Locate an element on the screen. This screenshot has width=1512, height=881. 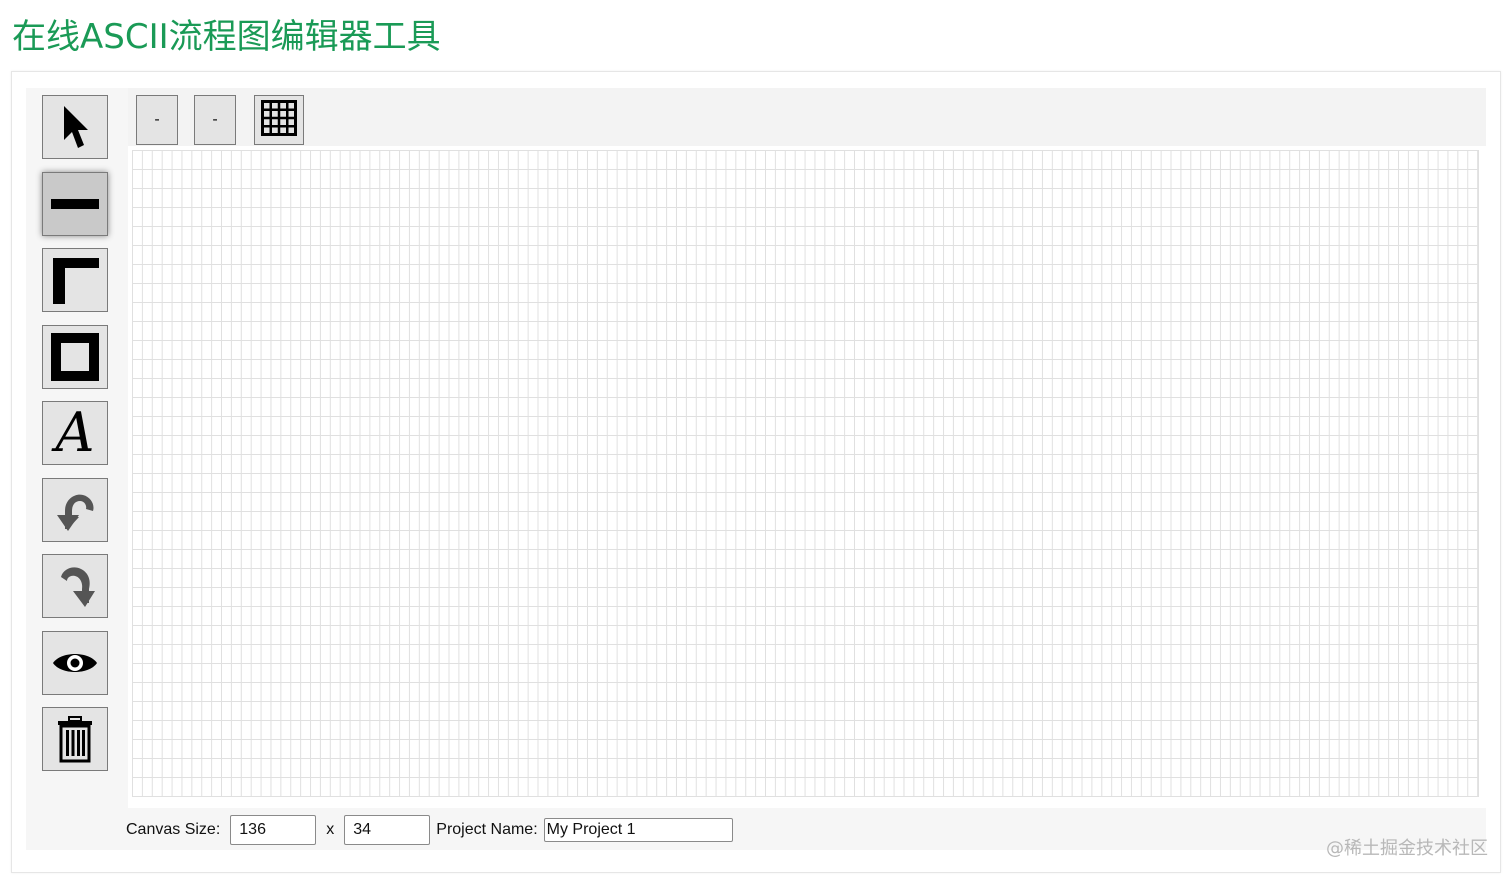
canvas-height-input is located at coordinates (387, 830).